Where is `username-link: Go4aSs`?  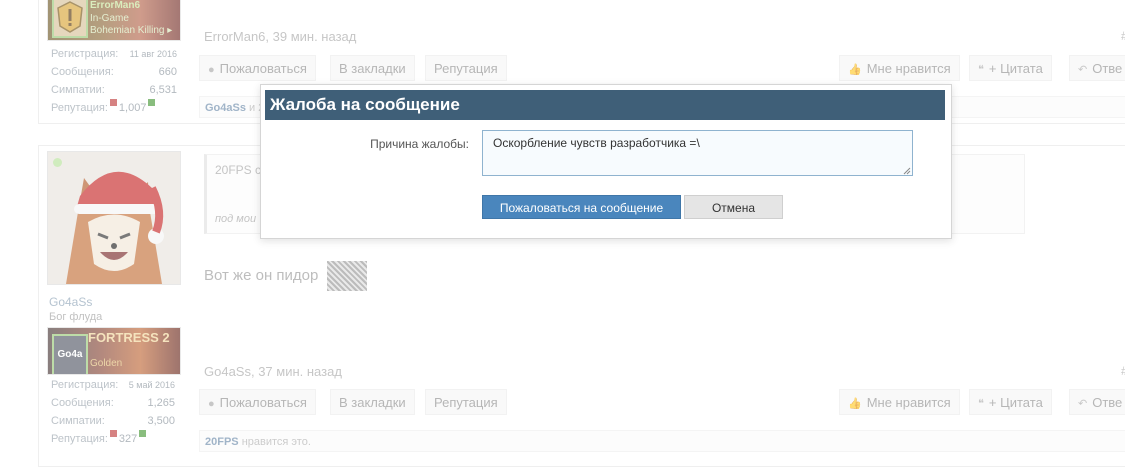 username-link: Go4aSs is located at coordinates (70, 302).